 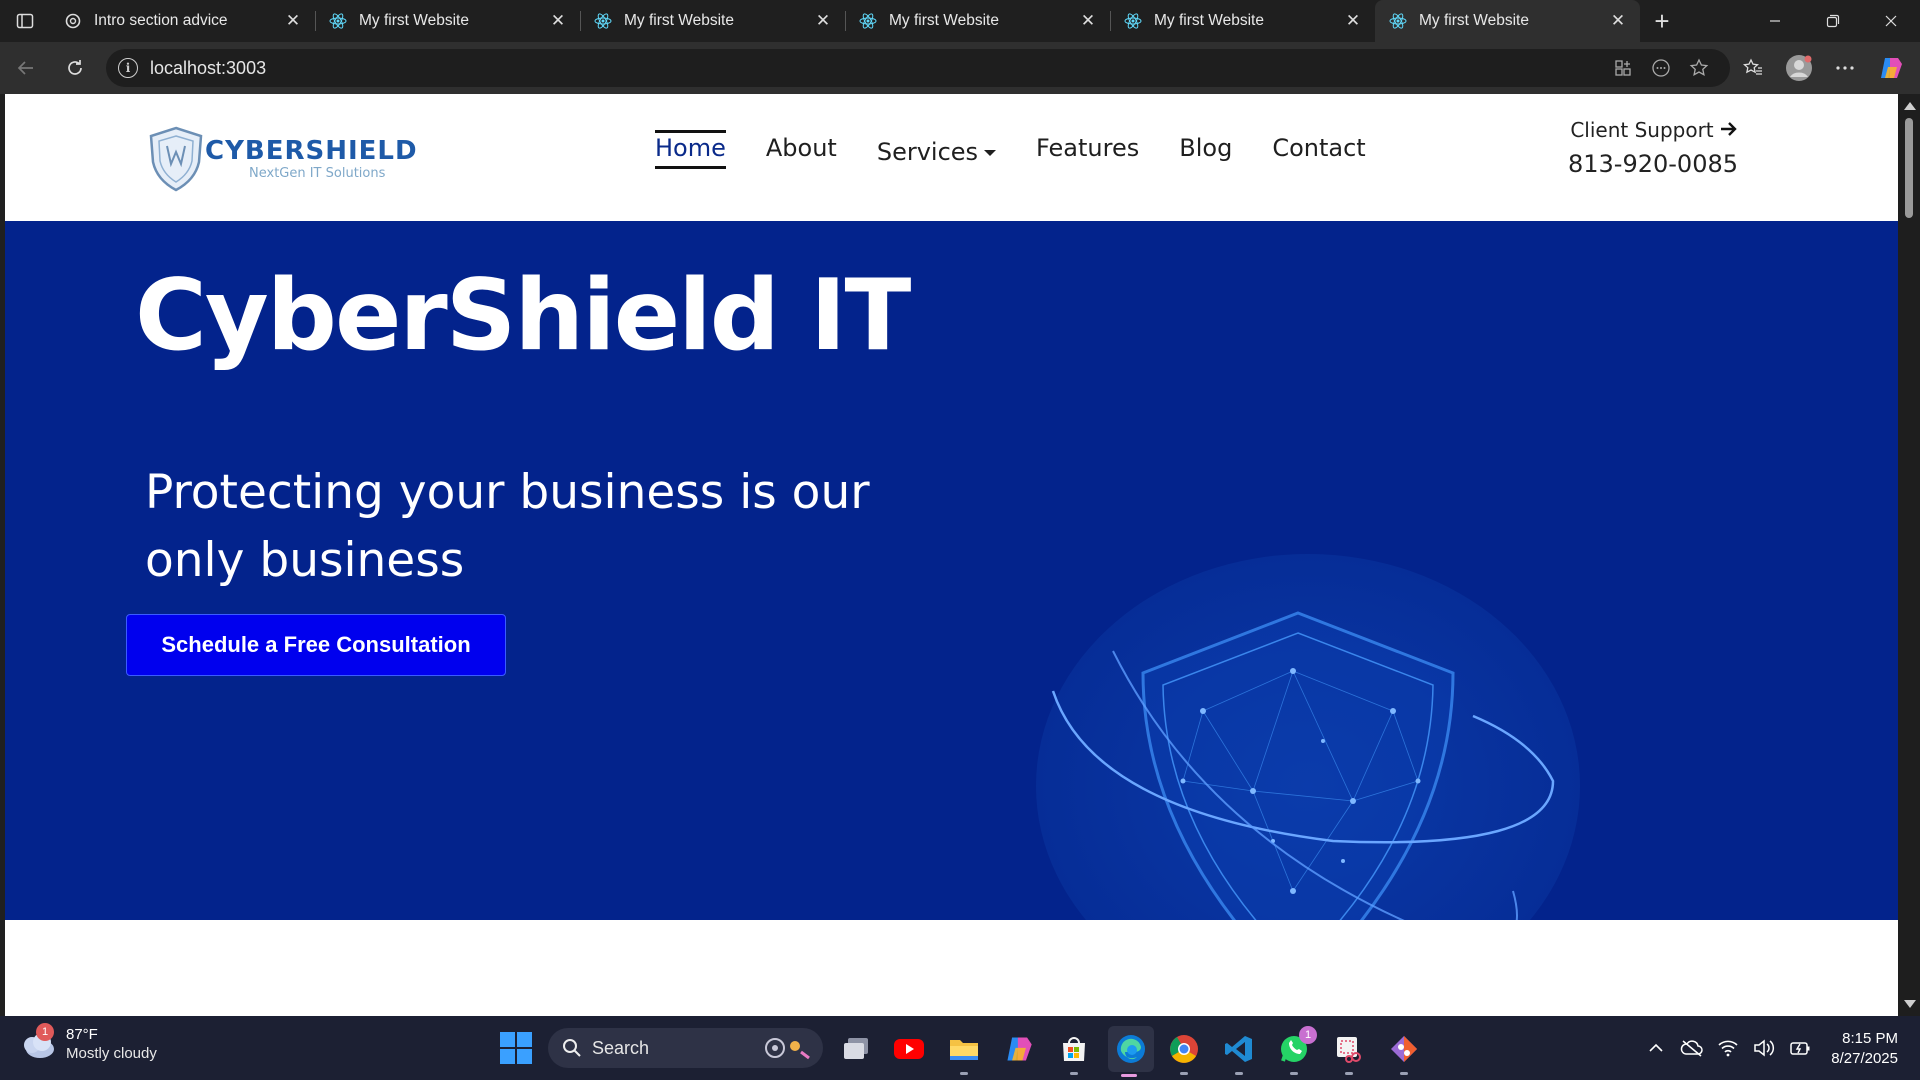 What do you see at coordinates (1349, 1051) in the screenshot?
I see `snipping-tool-icon` at bounding box center [1349, 1051].